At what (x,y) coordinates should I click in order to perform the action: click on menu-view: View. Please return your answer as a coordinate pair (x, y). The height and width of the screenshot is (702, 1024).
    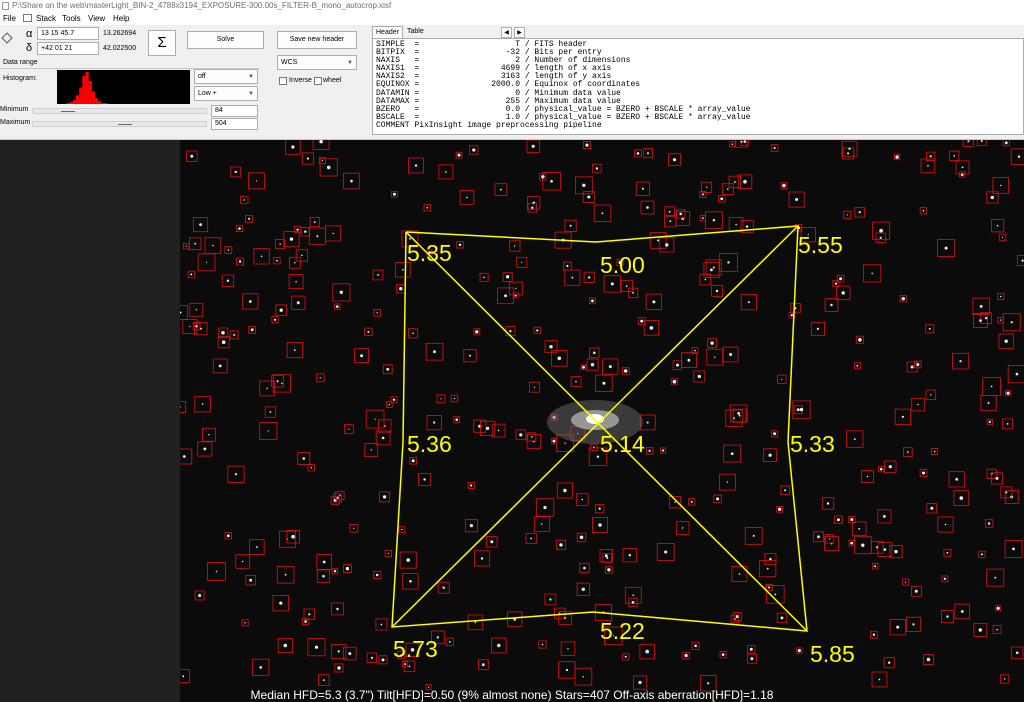
    Looking at the image, I should click on (96, 18).